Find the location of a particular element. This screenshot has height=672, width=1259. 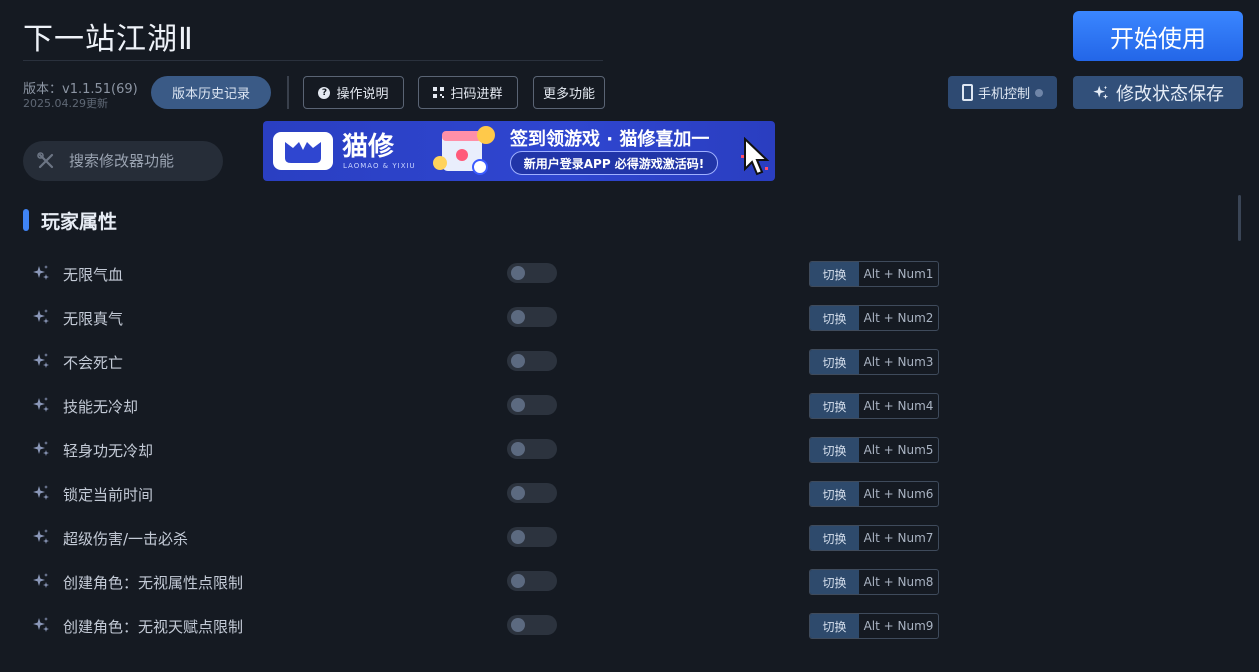

hotkey-box: 切换 Alt + Num8 is located at coordinates (874, 582).